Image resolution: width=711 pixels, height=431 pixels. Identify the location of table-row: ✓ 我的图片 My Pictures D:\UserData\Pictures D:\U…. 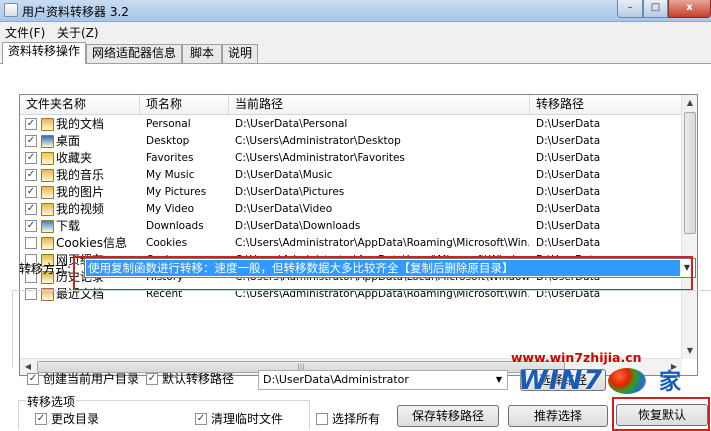
(351, 192).